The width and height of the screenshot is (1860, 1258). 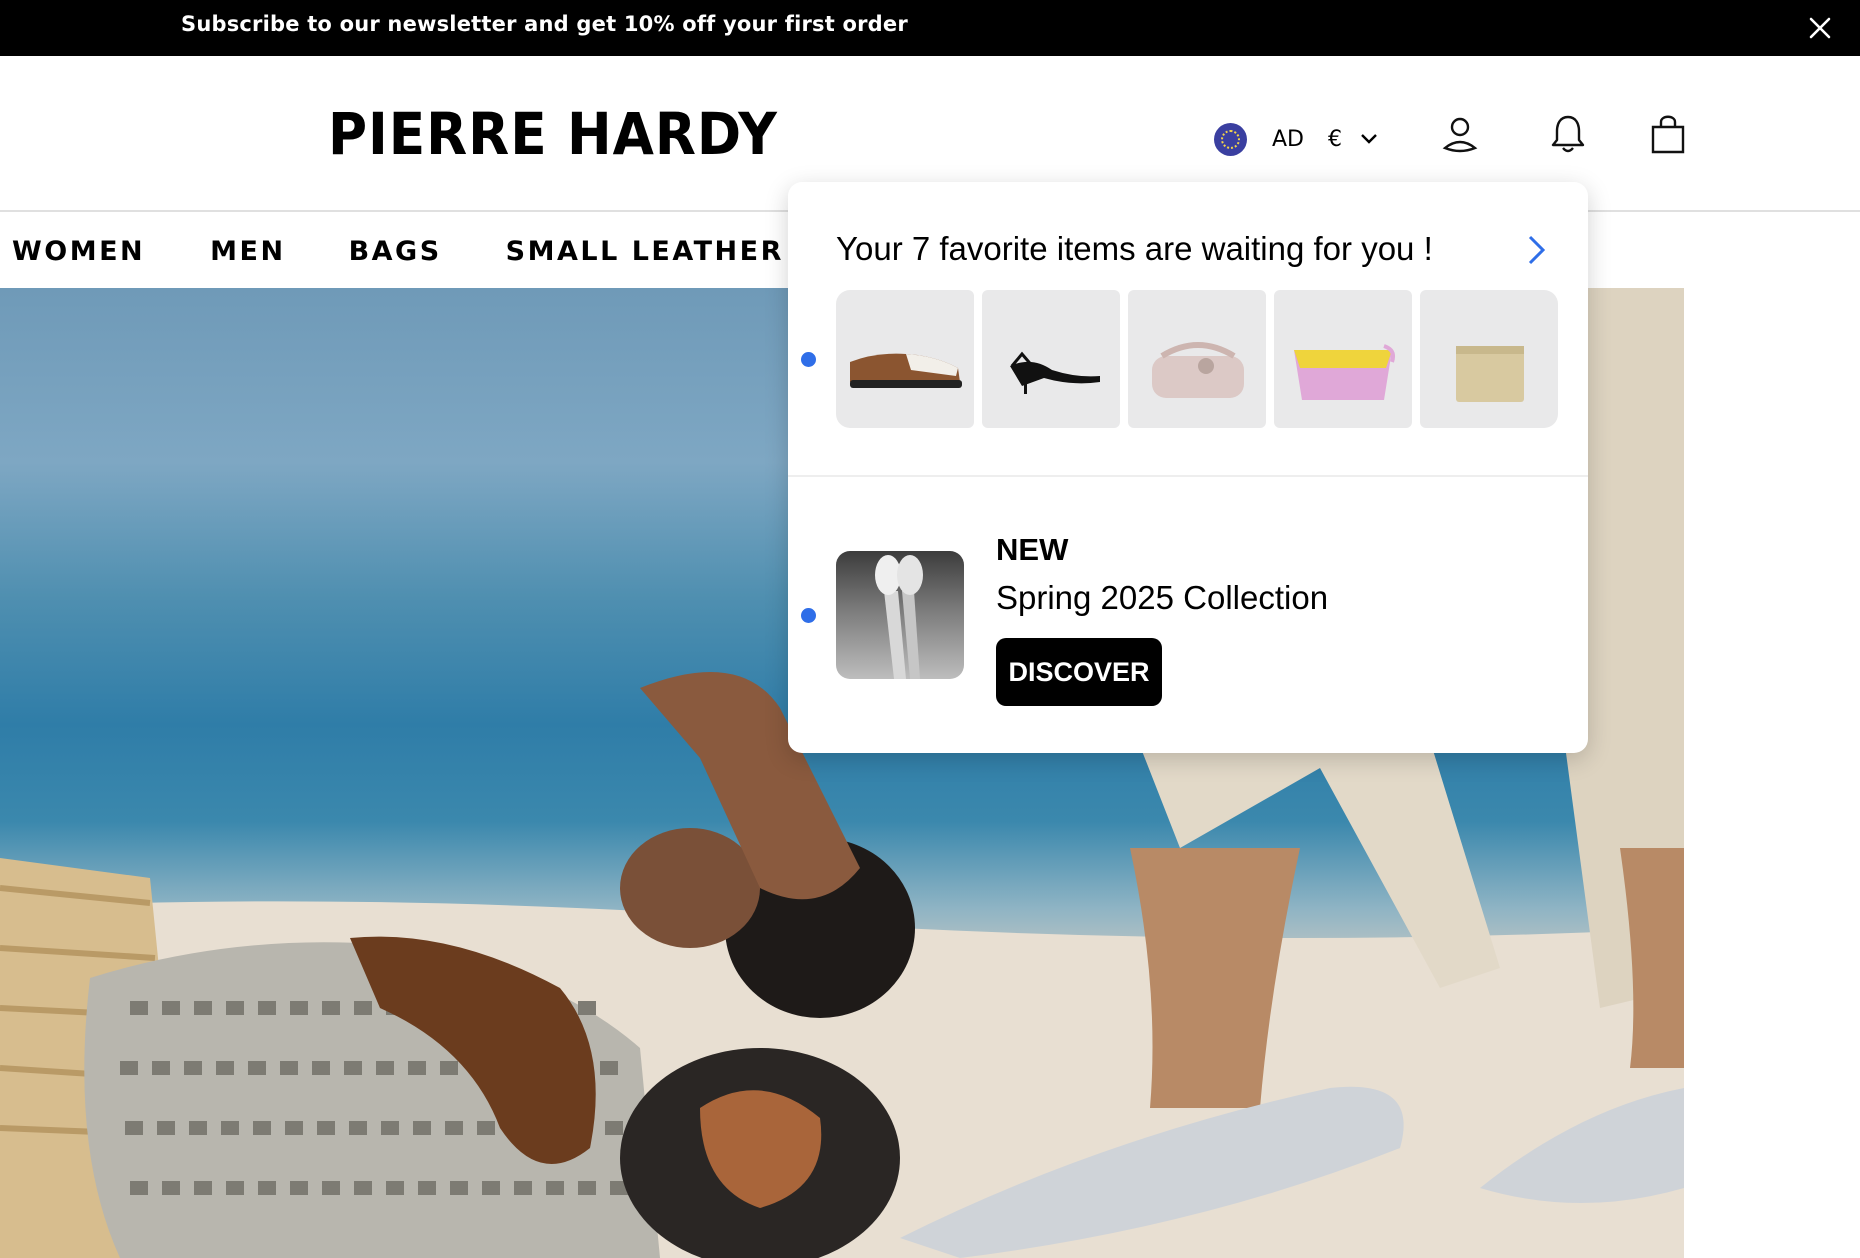 I want to click on popup-divider, so click(x=1188, y=476).